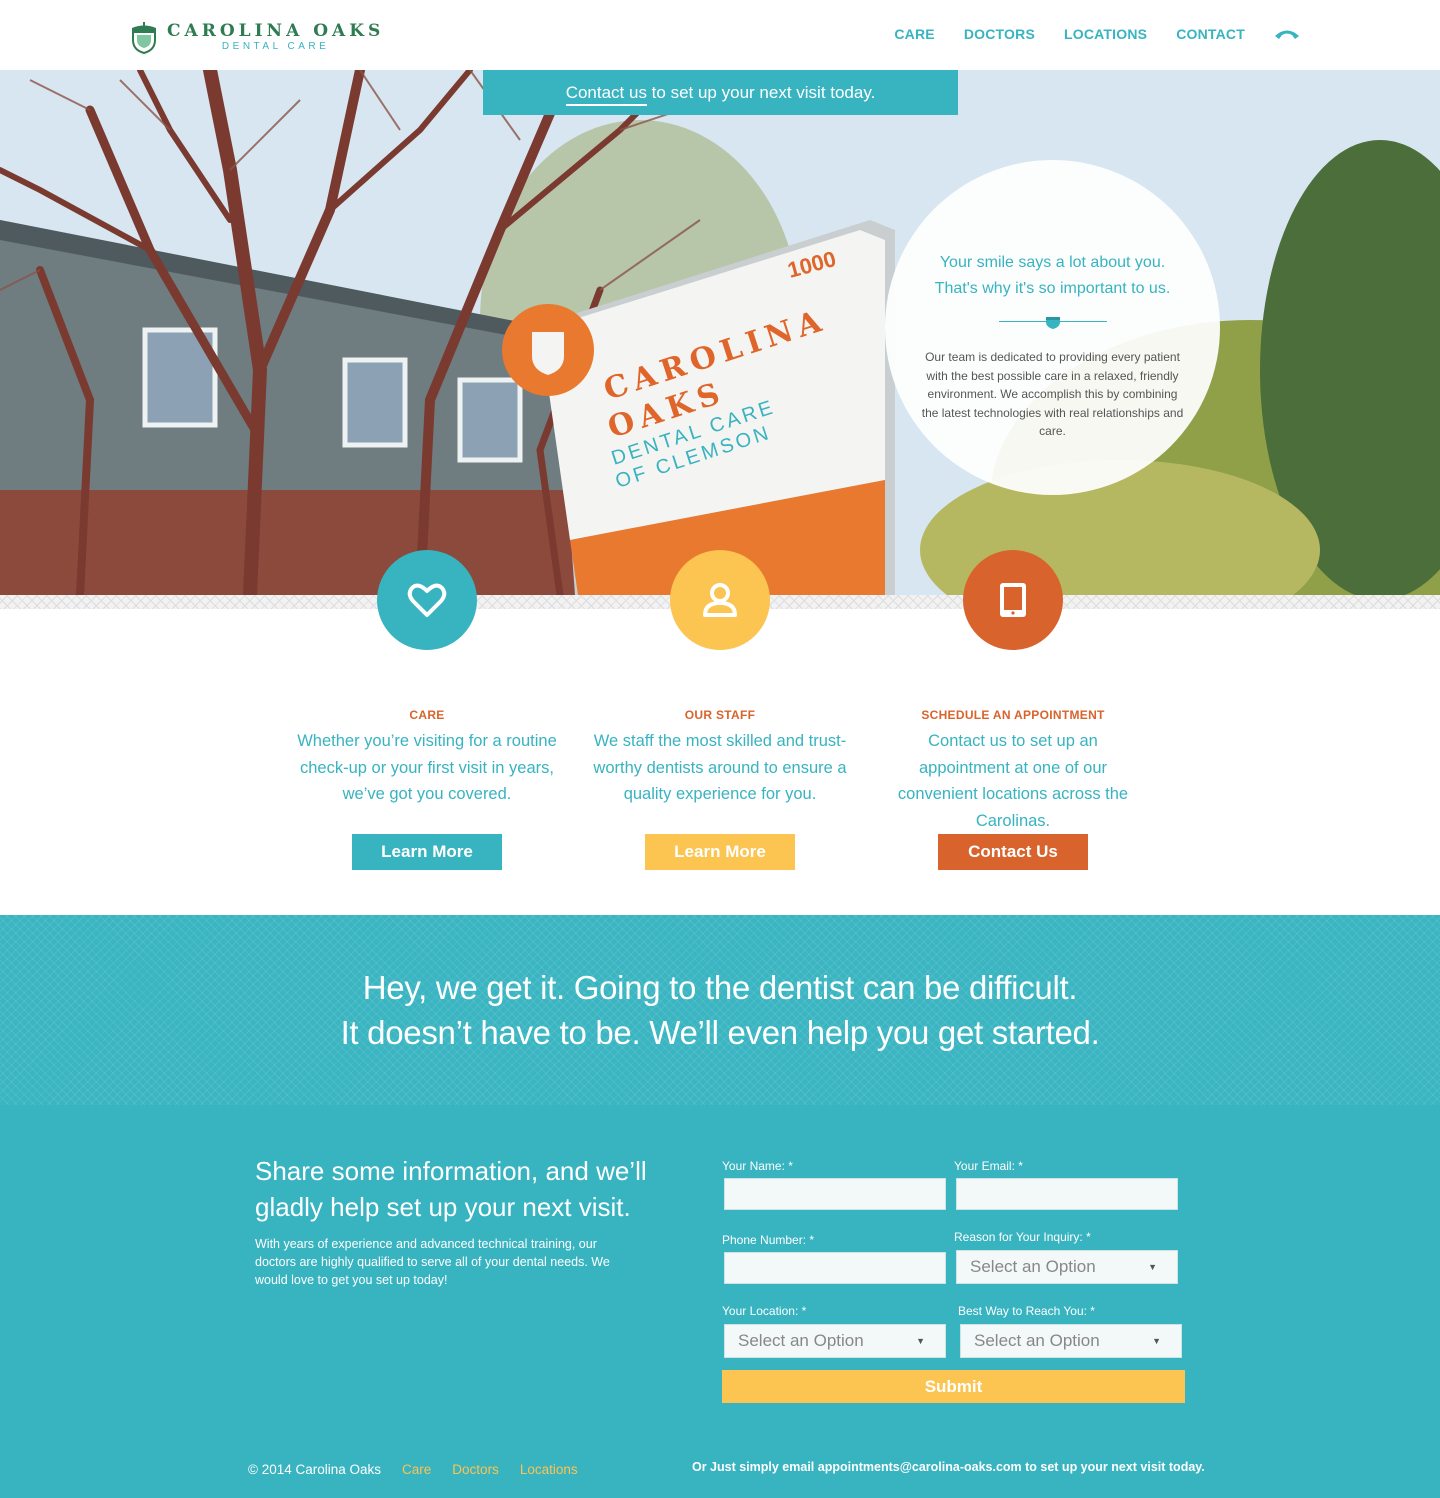 The height and width of the screenshot is (1498, 1440). Describe the element at coordinates (144, 38) in the screenshot. I see `acorn-logo-icon` at that location.